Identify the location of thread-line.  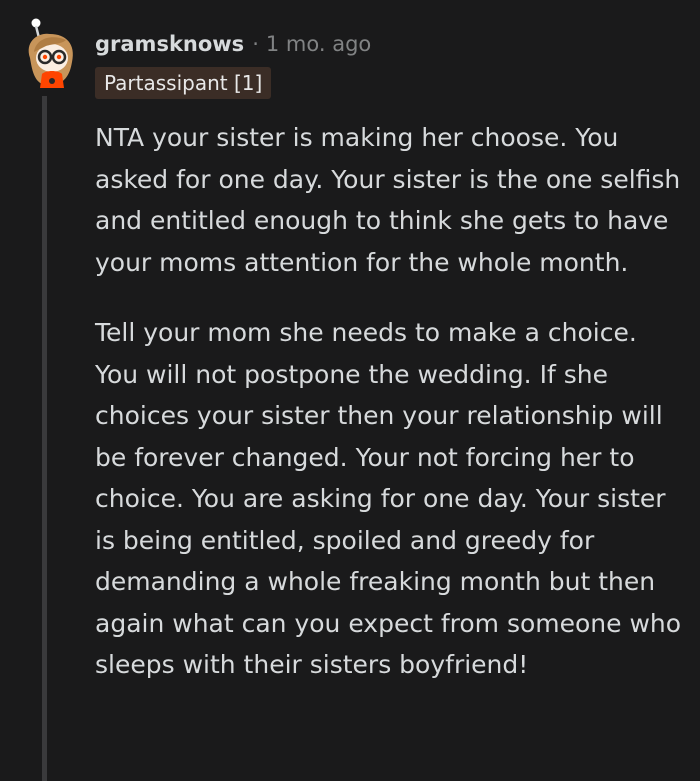
(44, 438).